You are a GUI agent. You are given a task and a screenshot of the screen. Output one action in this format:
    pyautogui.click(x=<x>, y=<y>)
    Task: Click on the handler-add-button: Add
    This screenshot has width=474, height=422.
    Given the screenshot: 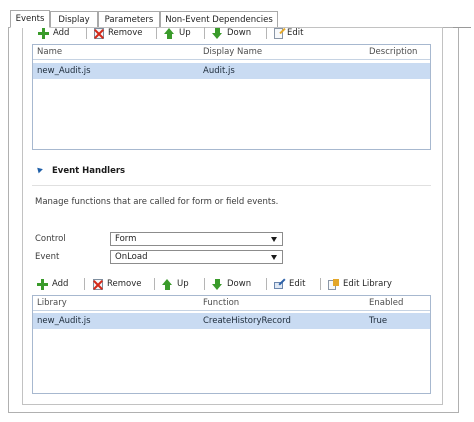 What is the action you would take?
    pyautogui.click(x=52, y=284)
    